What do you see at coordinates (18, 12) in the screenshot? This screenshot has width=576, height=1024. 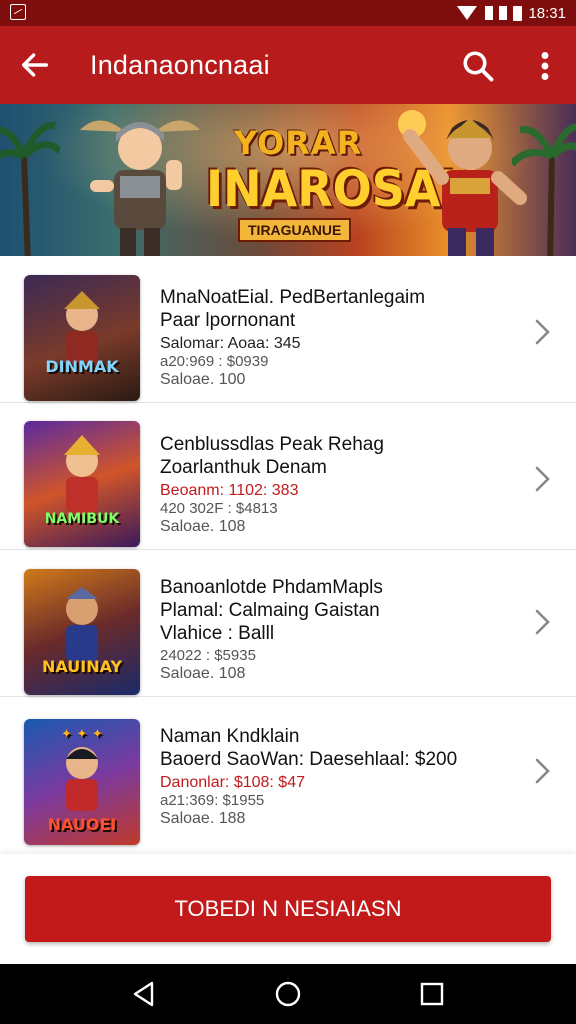 I see `gallery-icon` at bounding box center [18, 12].